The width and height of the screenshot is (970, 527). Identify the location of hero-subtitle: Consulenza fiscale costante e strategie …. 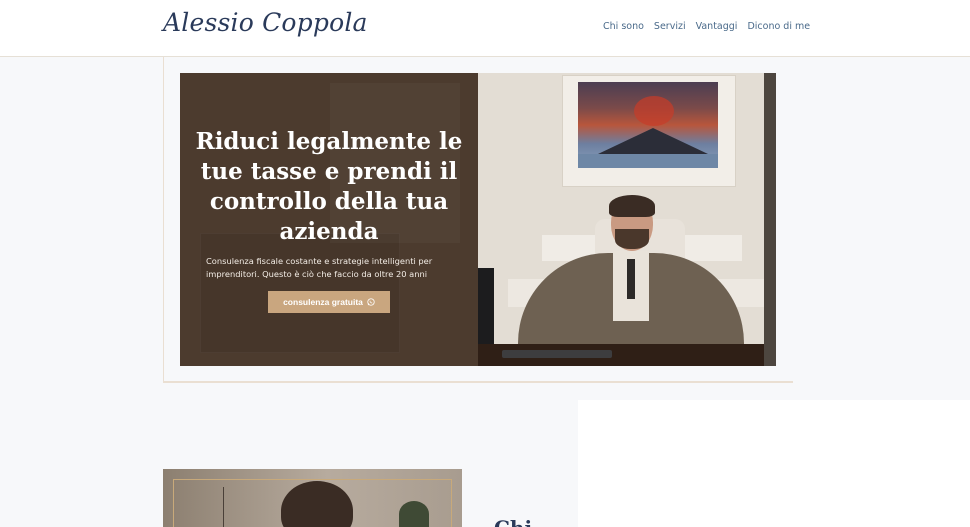
(319, 267).